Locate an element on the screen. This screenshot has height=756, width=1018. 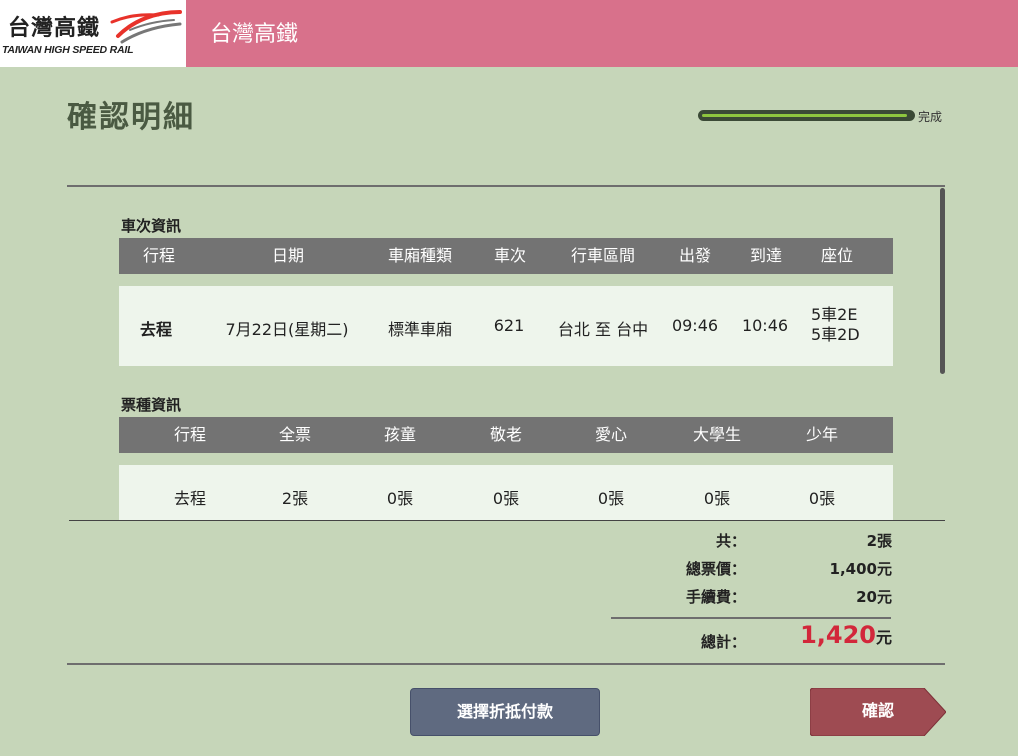
train-number: 621 is located at coordinates (509, 325).